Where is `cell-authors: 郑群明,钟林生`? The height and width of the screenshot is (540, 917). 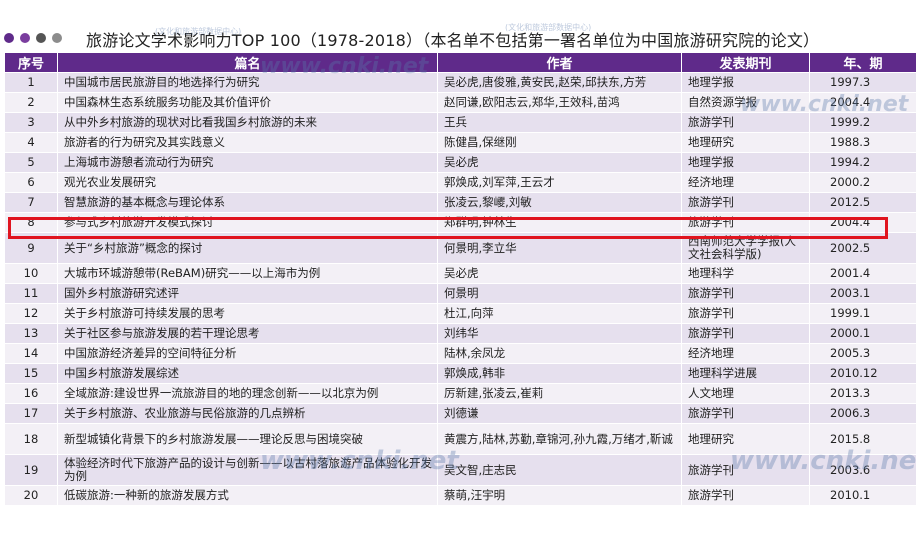 cell-authors: 郑群明,钟林生 is located at coordinates (559, 222).